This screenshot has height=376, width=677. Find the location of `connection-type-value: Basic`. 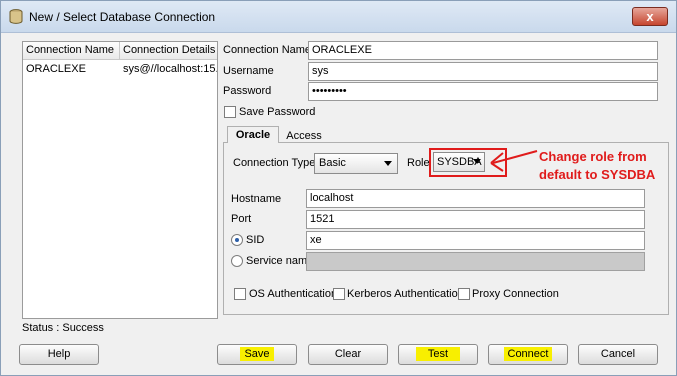

connection-type-value: Basic is located at coordinates (332, 163).